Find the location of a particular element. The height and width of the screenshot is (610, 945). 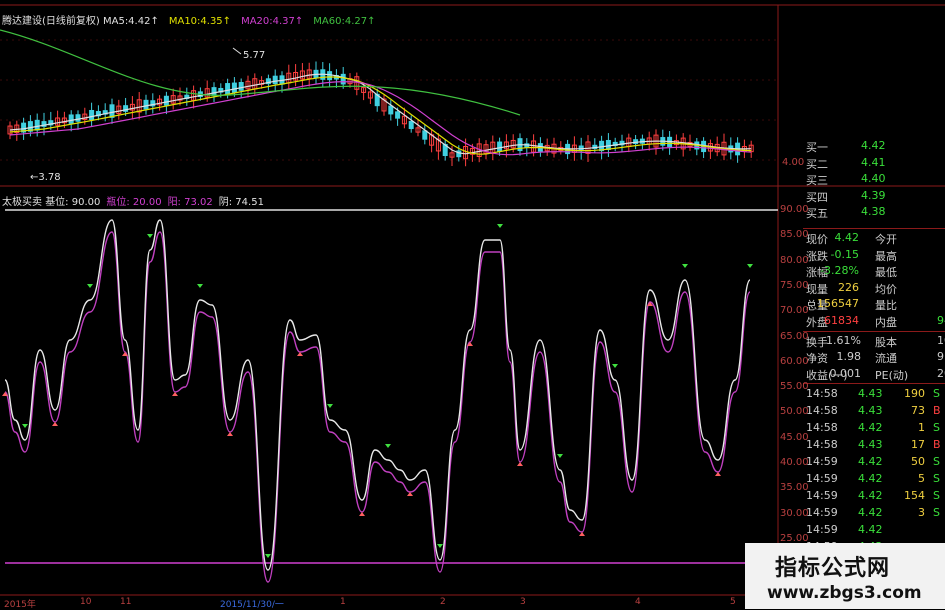

oscillator-y-tick: 65.00 is located at coordinates (794, 336).